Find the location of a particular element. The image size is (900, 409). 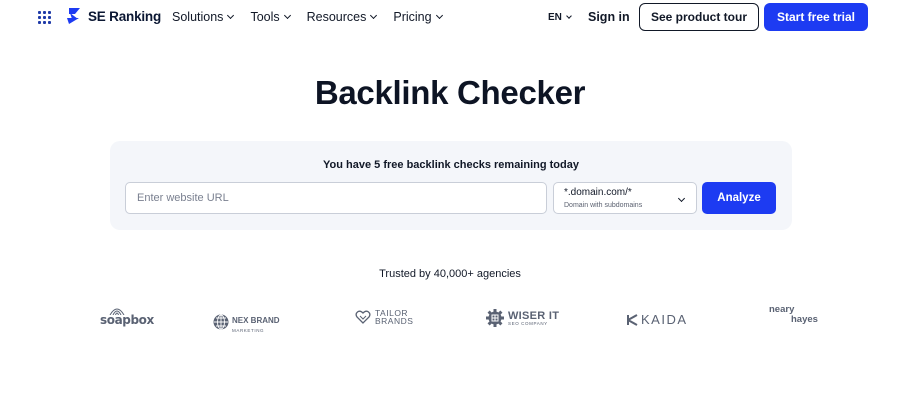

wiser-it-logo: WISER IT SEO COMPANY is located at coordinates (522, 318).